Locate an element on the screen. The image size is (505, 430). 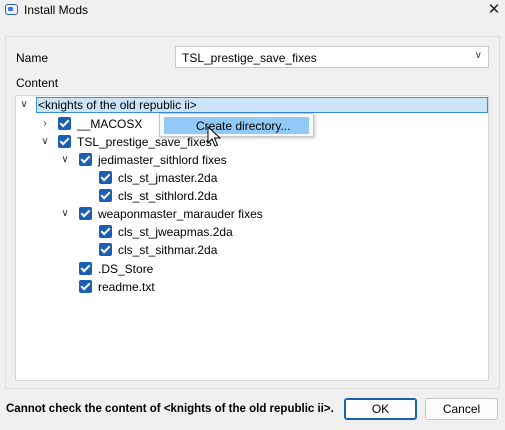
tree-root-row: ∨ <knights of the old republic ii> is located at coordinates (252, 105).